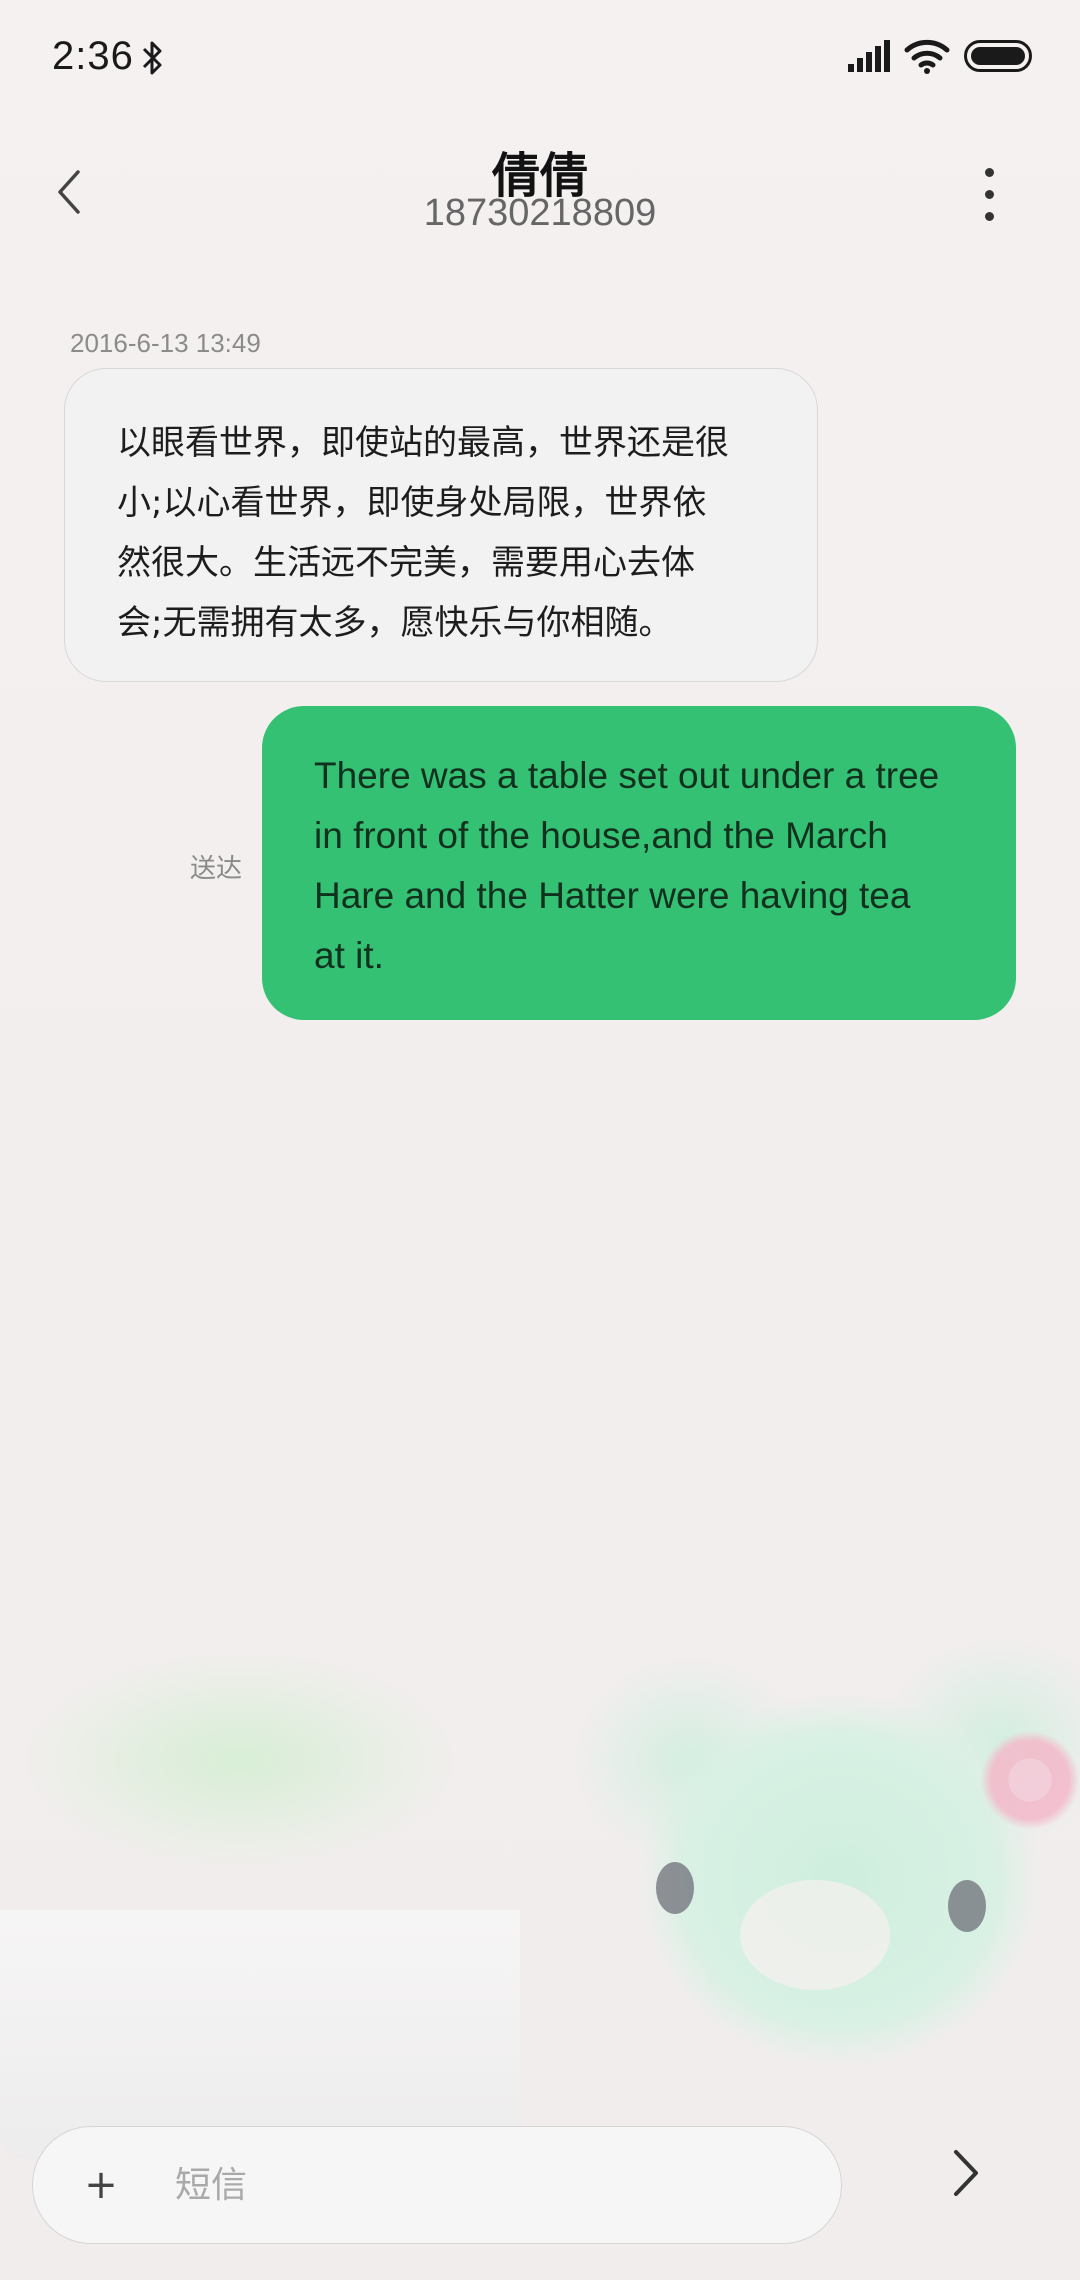 This screenshot has width=1080, height=2280. What do you see at coordinates (1030, 1780) in the screenshot?
I see `wallpaper-flower` at bounding box center [1030, 1780].